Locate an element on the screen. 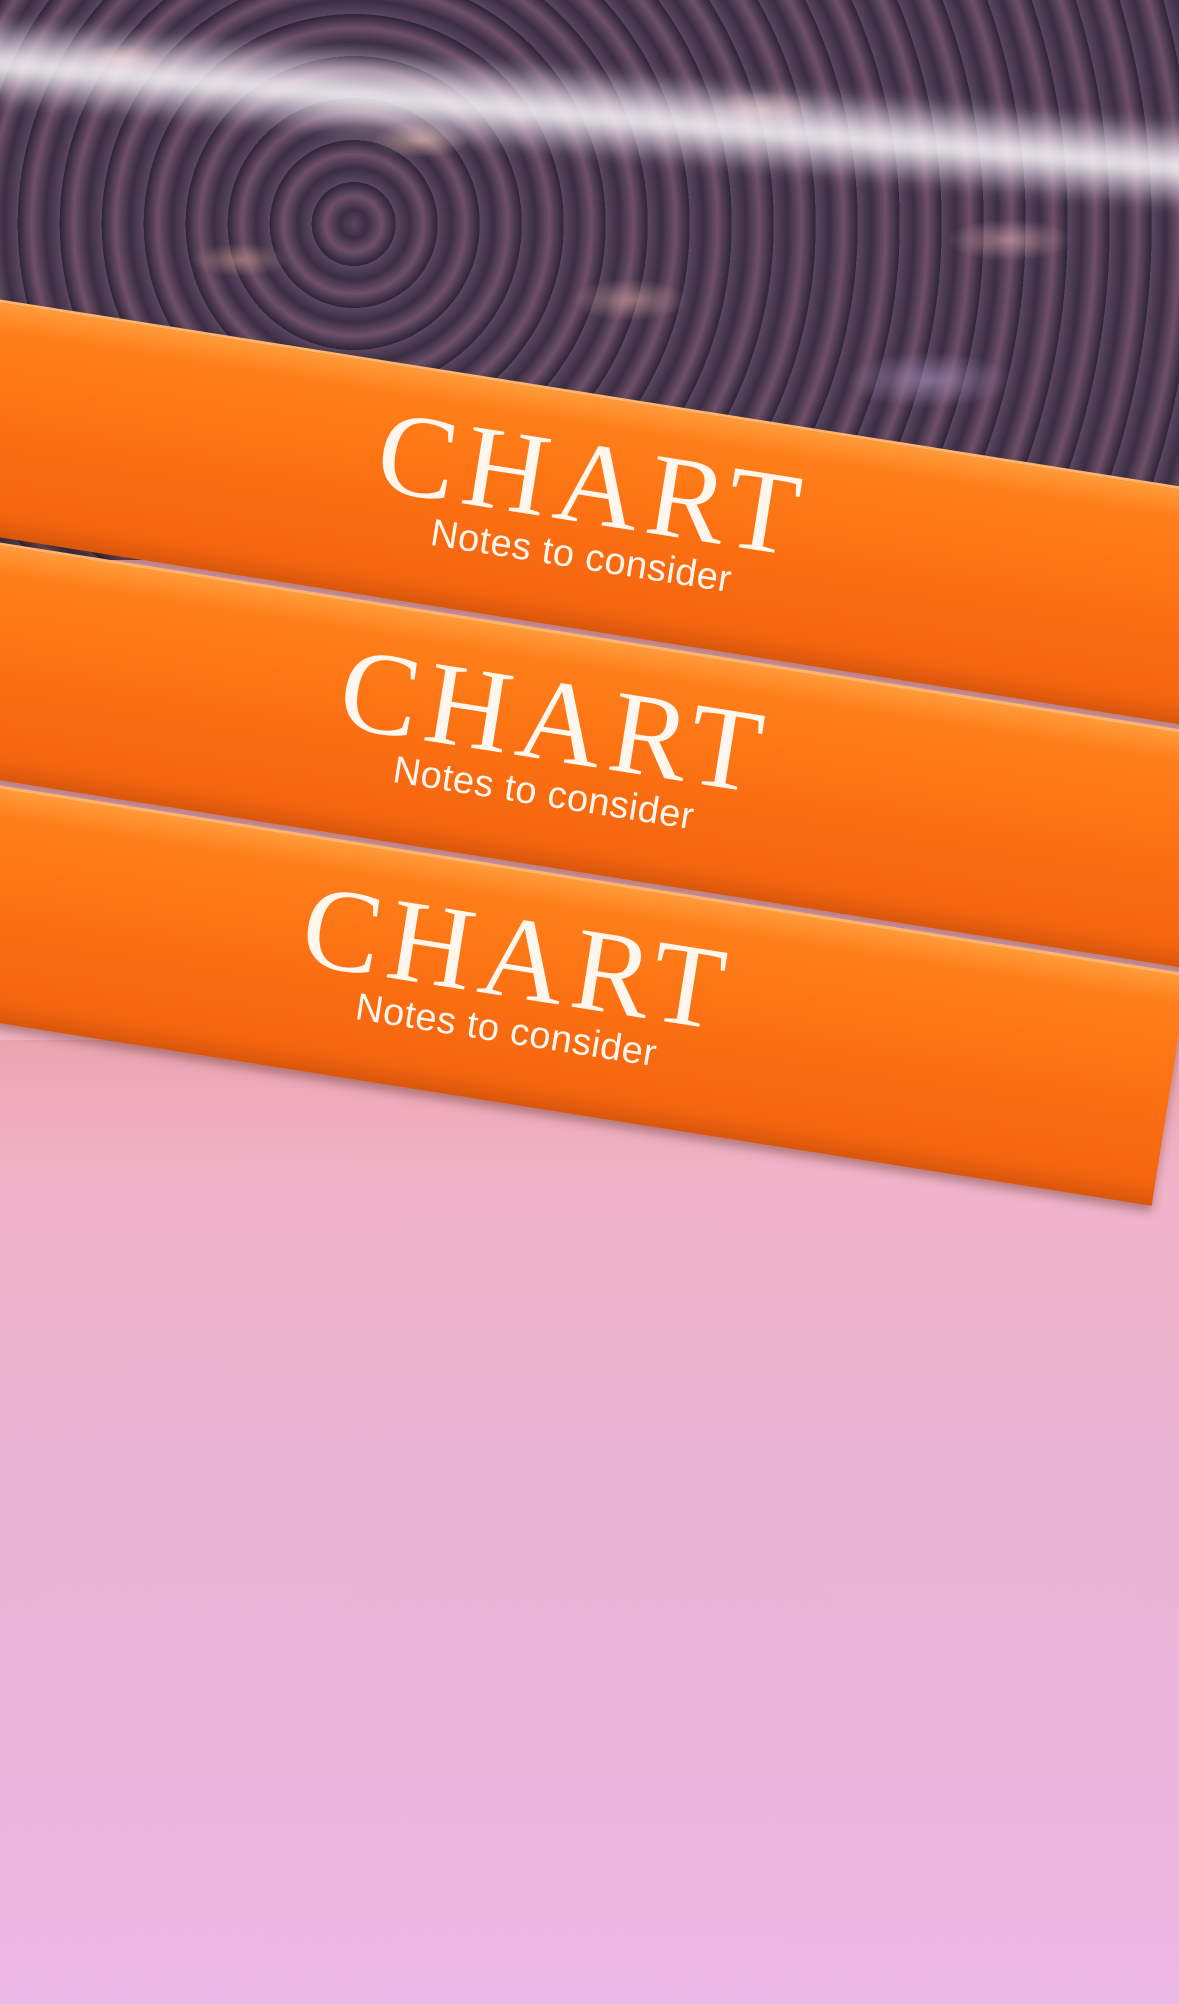 The height and width of the screenshot is (2004, 1179). light-glare is located at coordinates (589, 115).